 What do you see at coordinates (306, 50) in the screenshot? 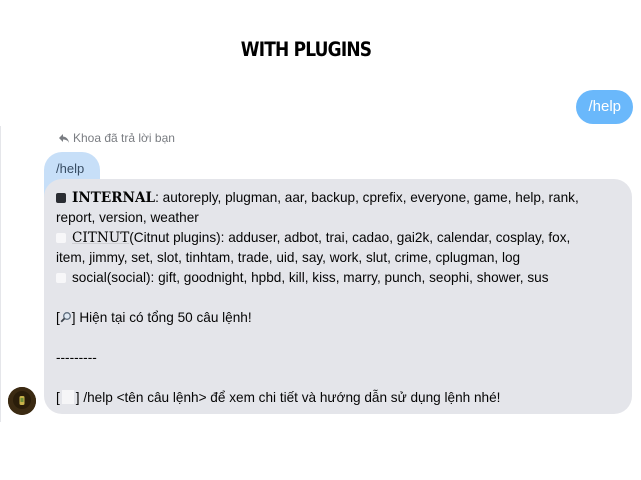
I see `chat-title: WITH PLUGINS` at bounding box center [306, 50].